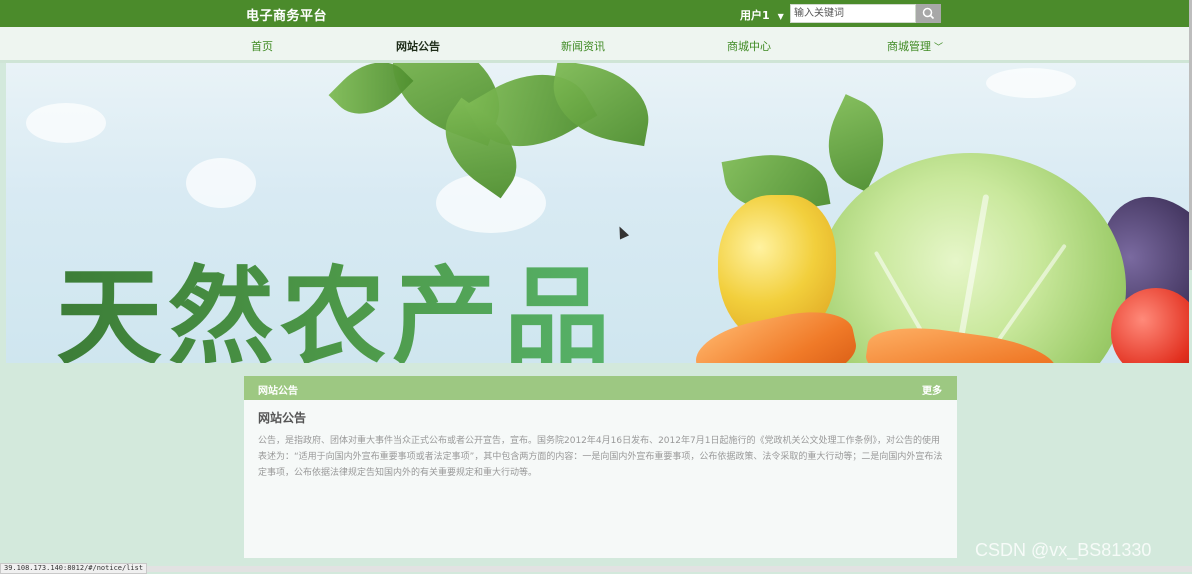 The height and width of the screenshot is (574, 1192). I want to click on banner-title: 天然农产品, so click(336, 297).